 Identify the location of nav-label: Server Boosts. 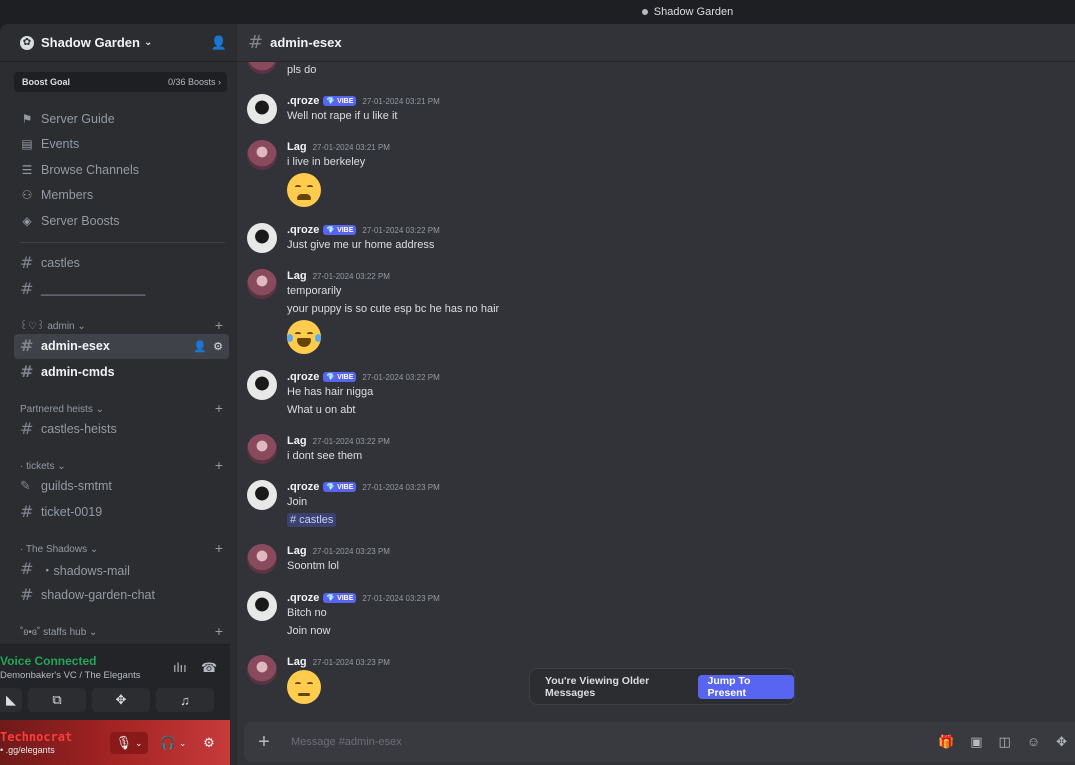
(80, 220).